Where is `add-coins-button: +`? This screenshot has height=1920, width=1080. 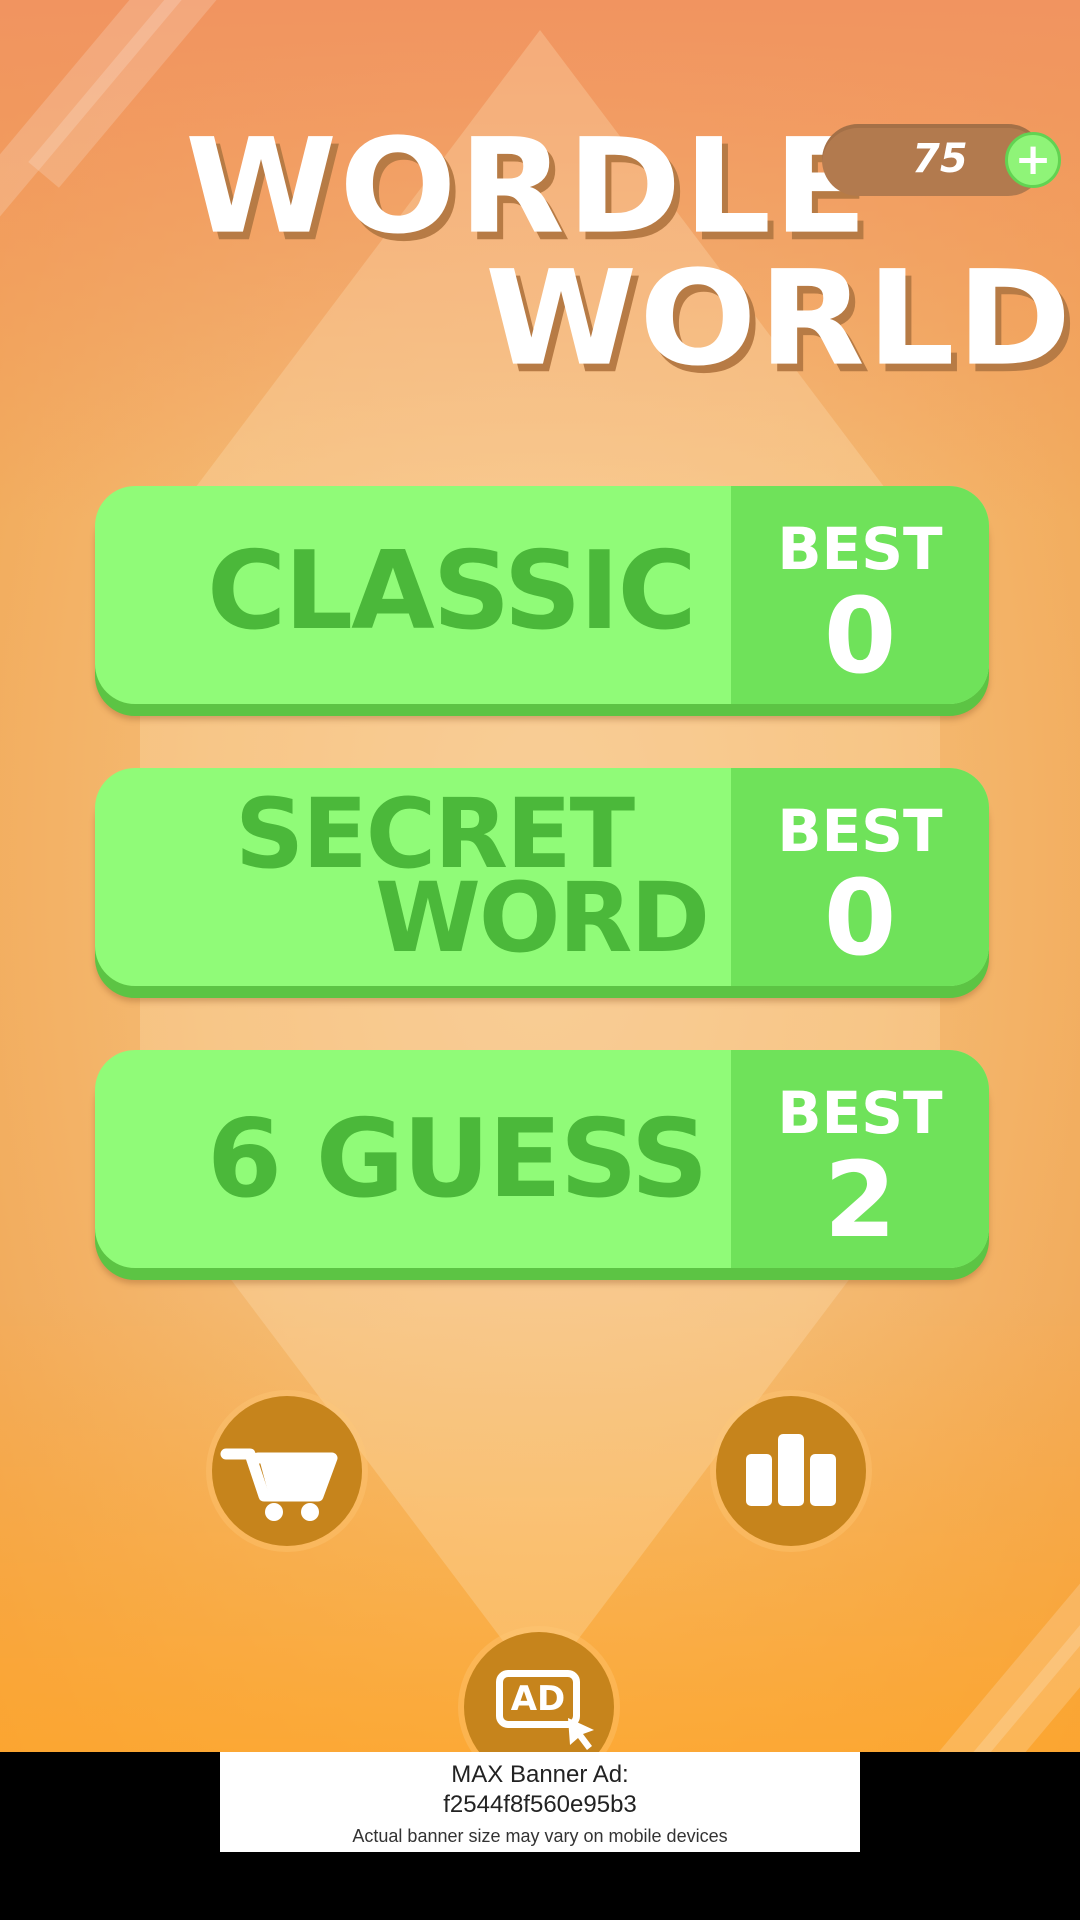
add-coins-button: + is located at coordinates (1033, 160).